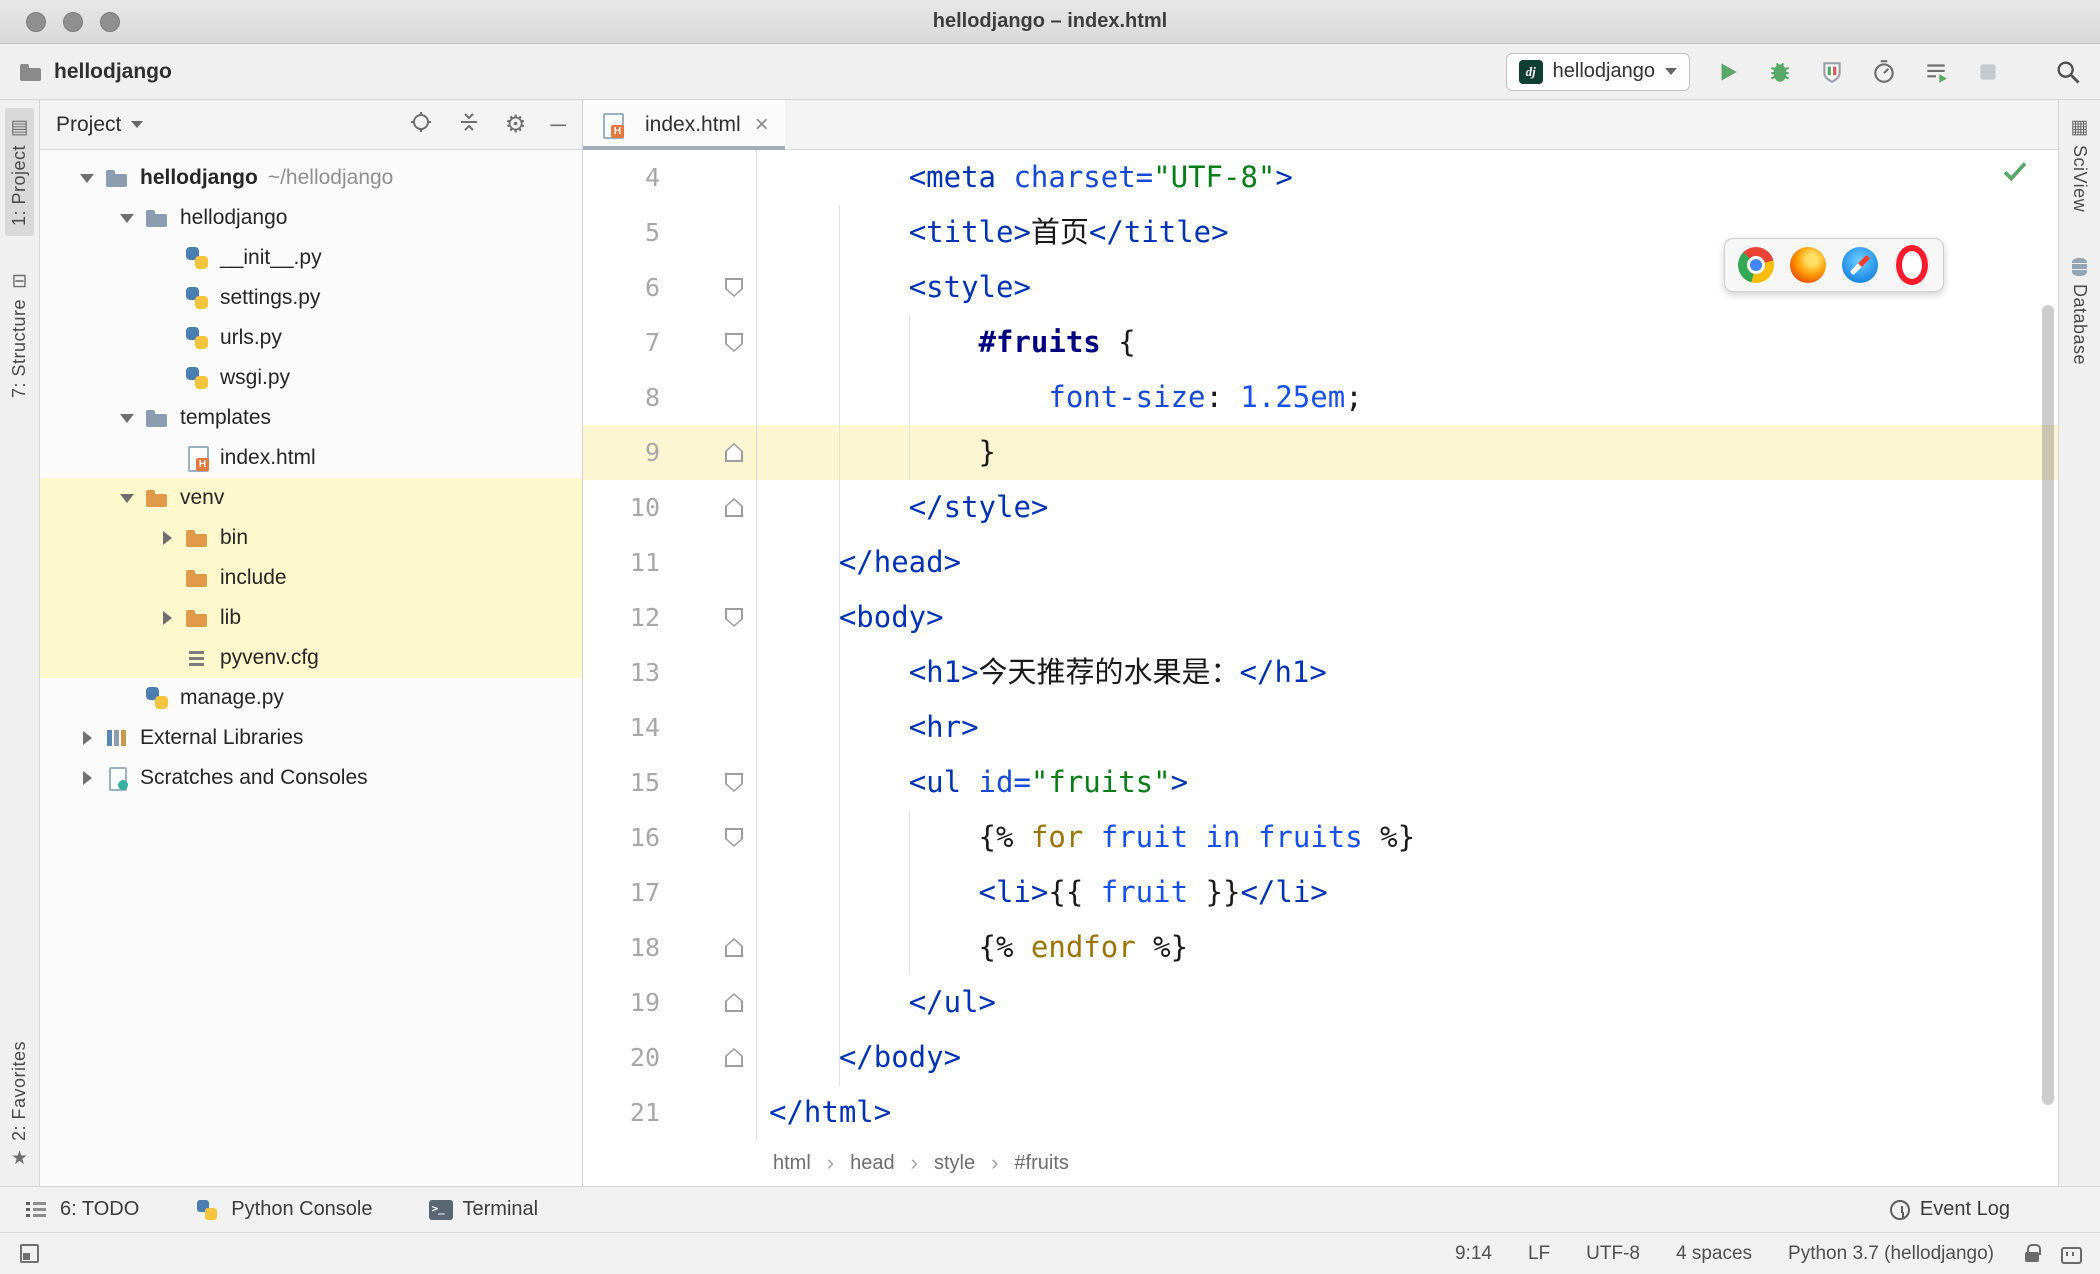 This screenshot has height=1274, width=2100. Describe the element at coordinates (311, 778) in the screenshot. I see `tree-item-scratches-and-consoles: Scratches and Consoles` at that location.